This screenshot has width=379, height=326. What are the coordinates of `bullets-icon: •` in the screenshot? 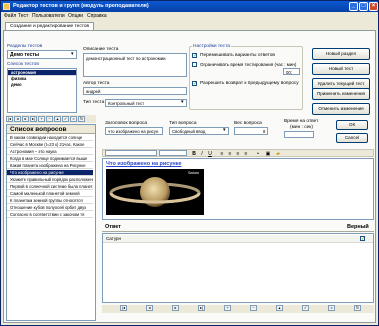 It's located at (258, 154).